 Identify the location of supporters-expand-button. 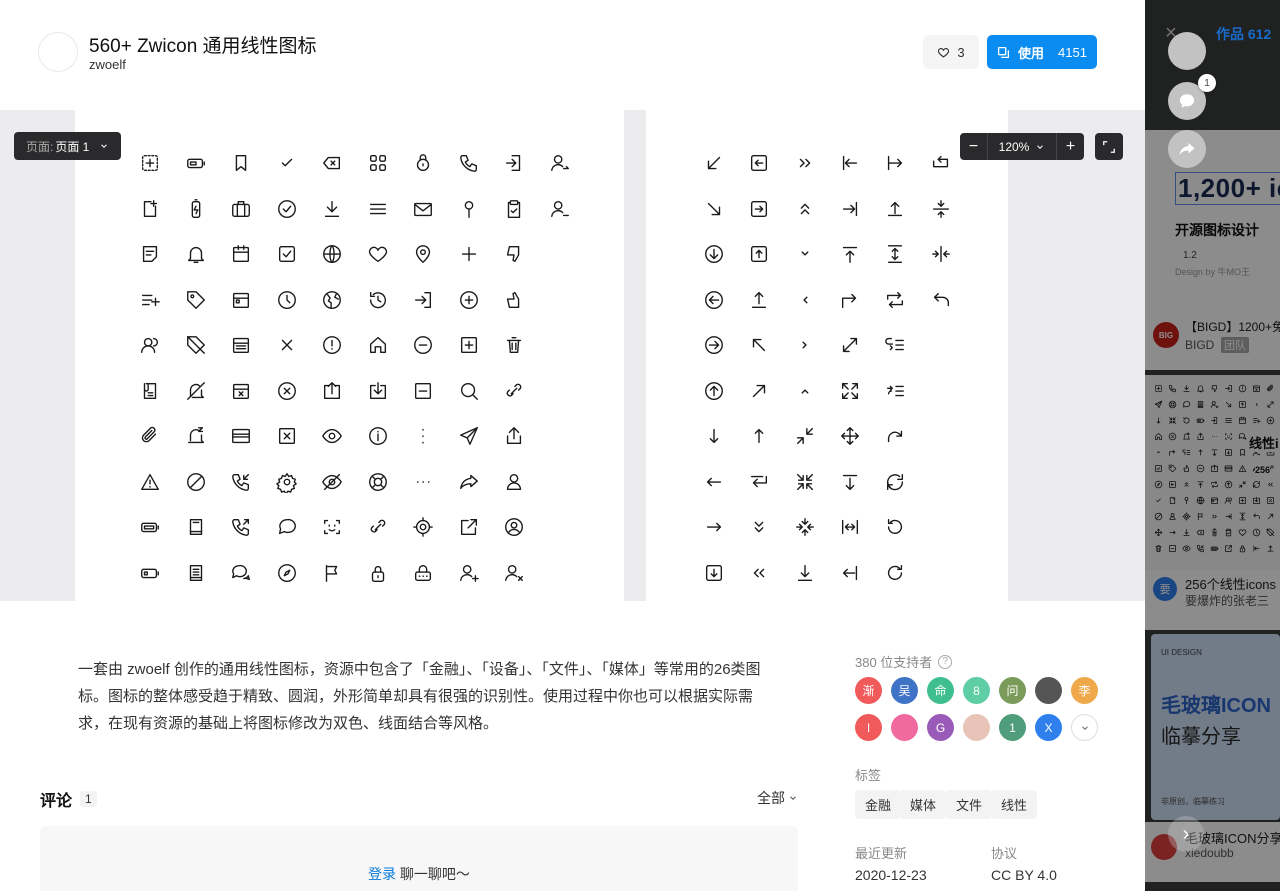
(1084, 727).